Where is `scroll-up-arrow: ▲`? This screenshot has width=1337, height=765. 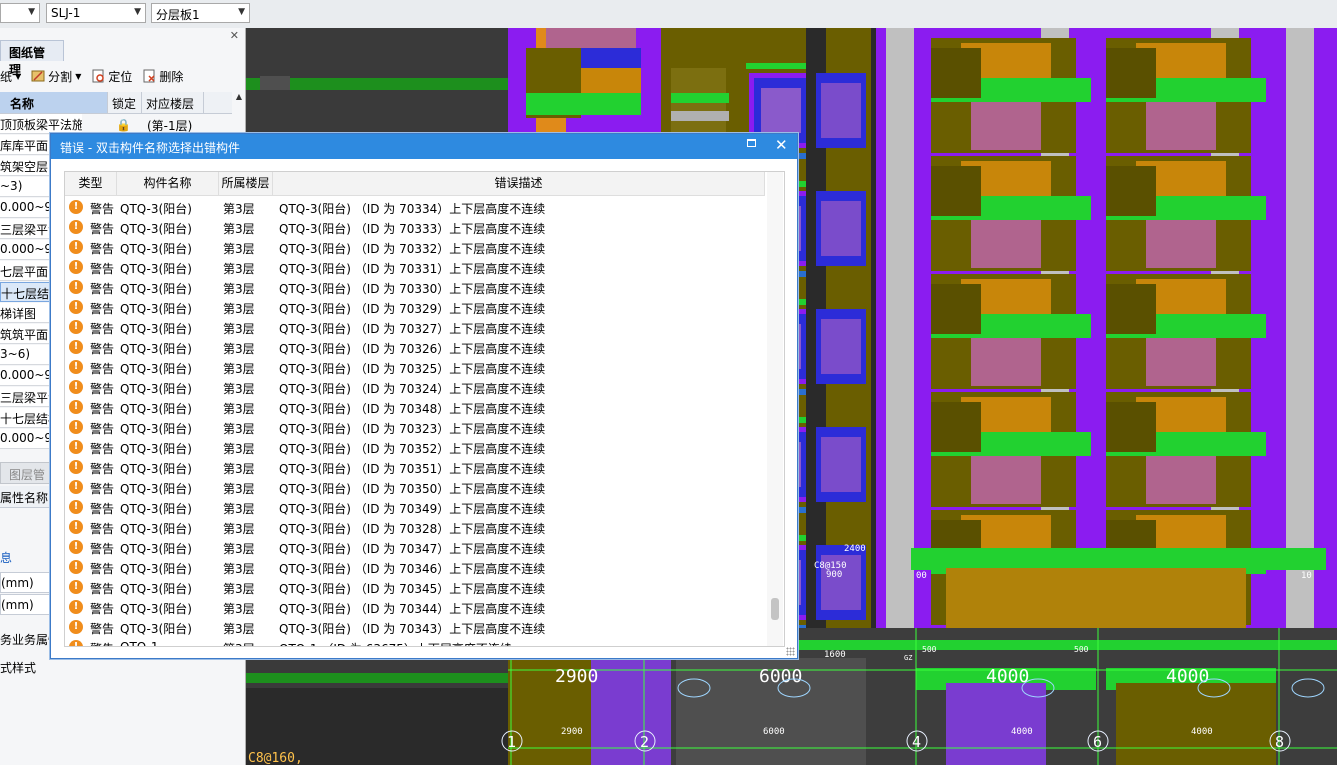
scroll-up-arrow: ▲ is located at coordinates (239, 96).